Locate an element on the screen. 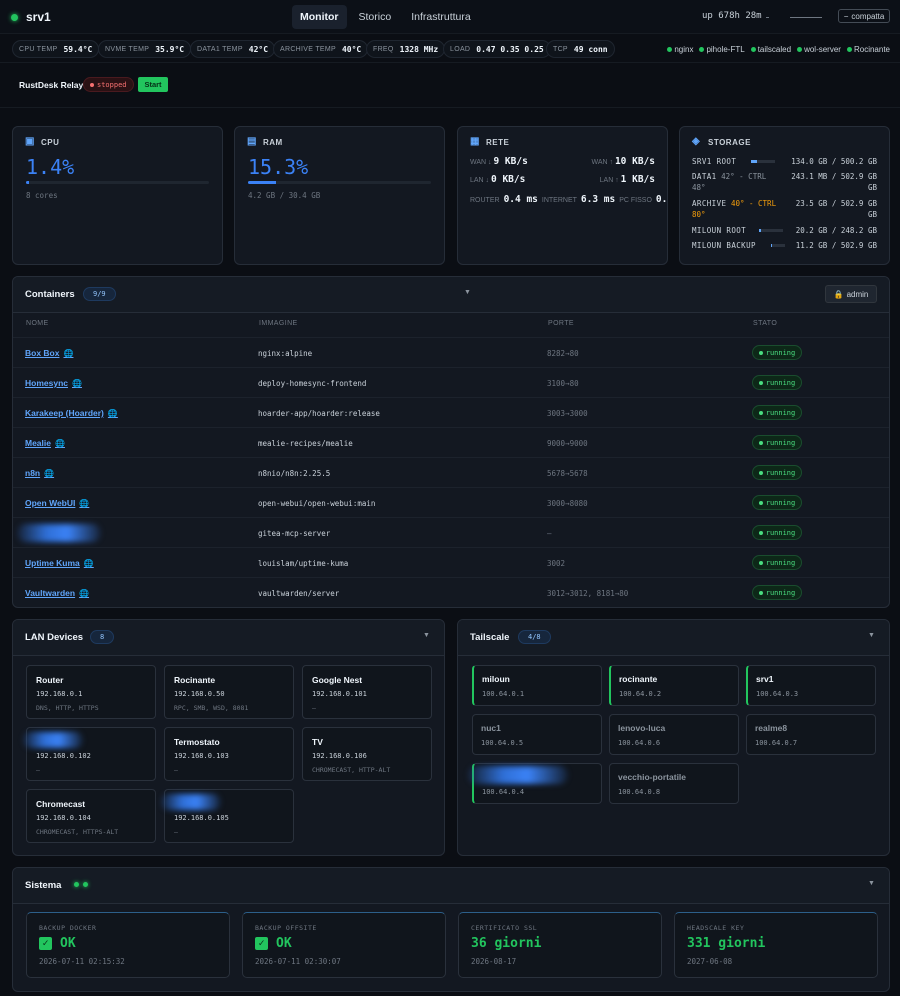  tailscale-node-card: rocinante 100.64.0.2 is located at coordinates (674, 685).